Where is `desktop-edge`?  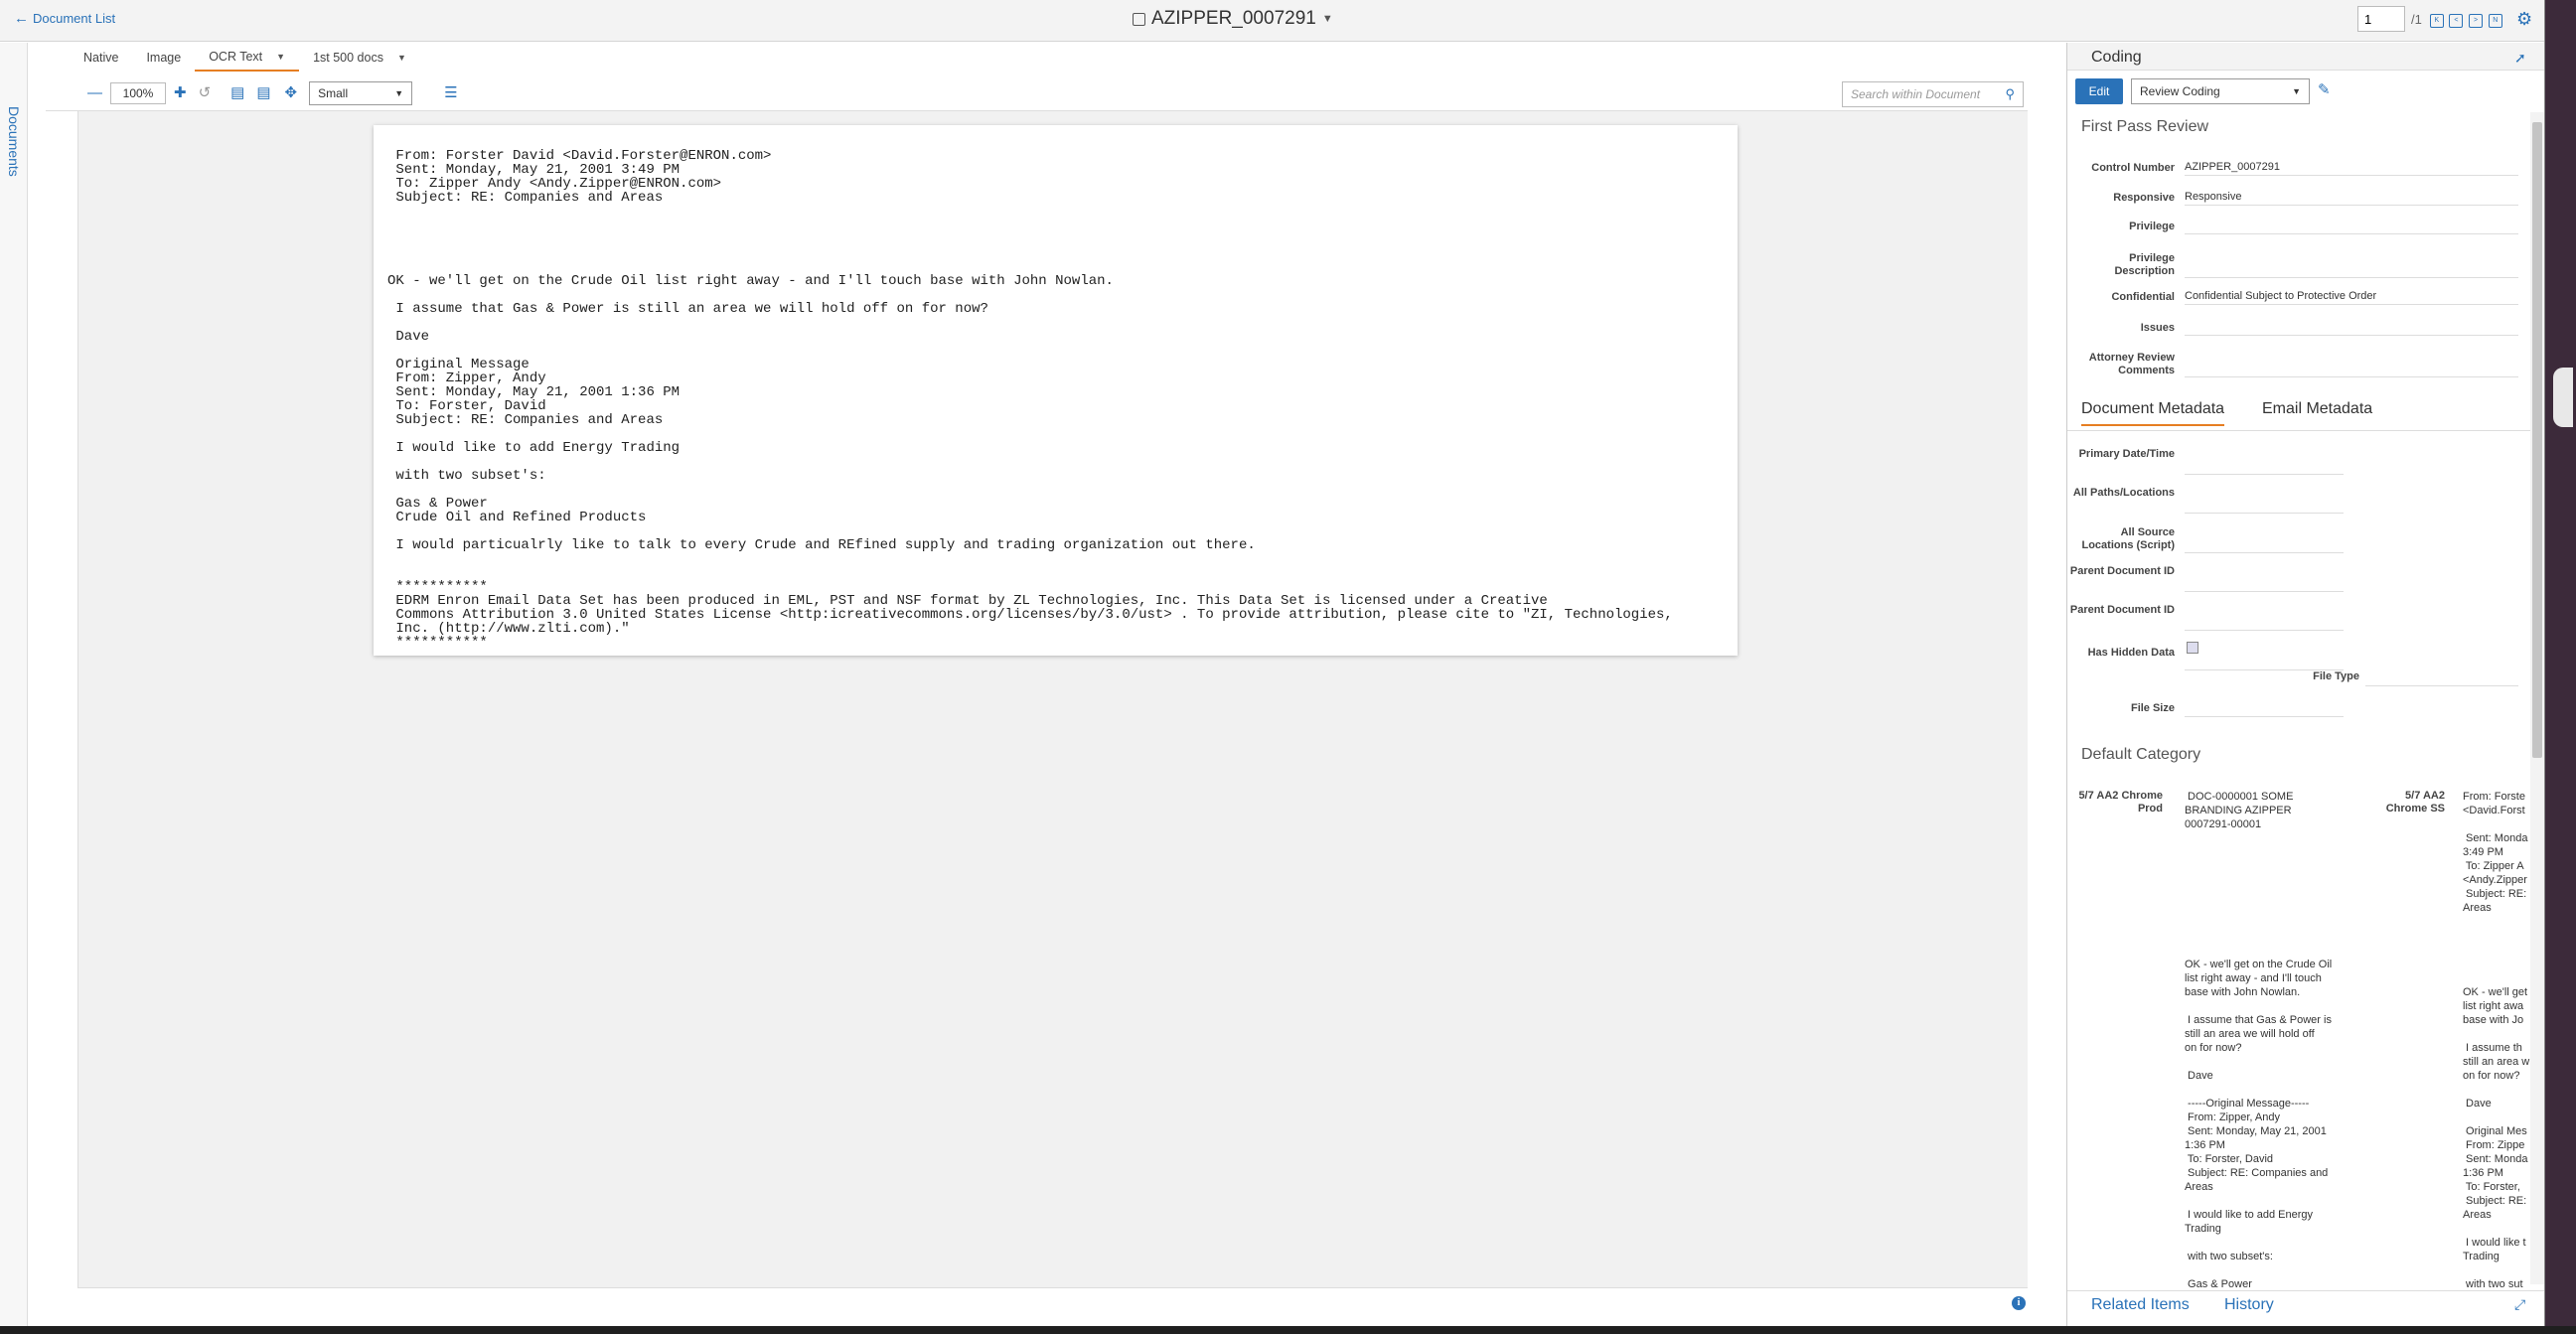
desktop-edge is located at coordinates (2560, 667).